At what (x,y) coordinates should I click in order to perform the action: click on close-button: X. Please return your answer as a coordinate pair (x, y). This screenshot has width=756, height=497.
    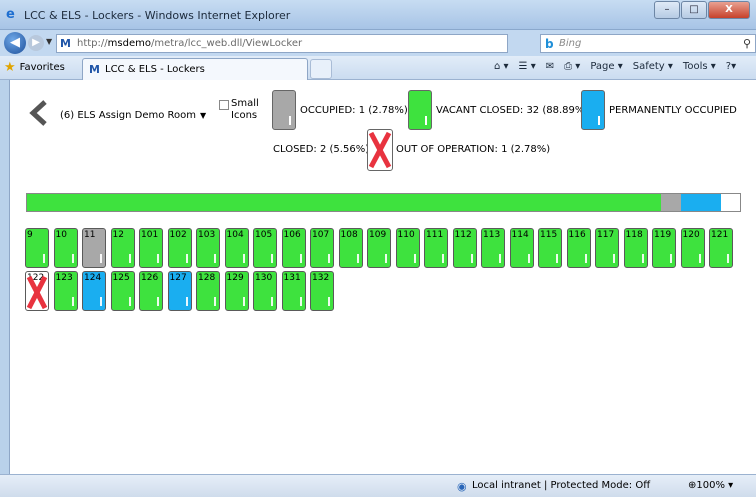
    Looking at the image, I should click on (729, 10).